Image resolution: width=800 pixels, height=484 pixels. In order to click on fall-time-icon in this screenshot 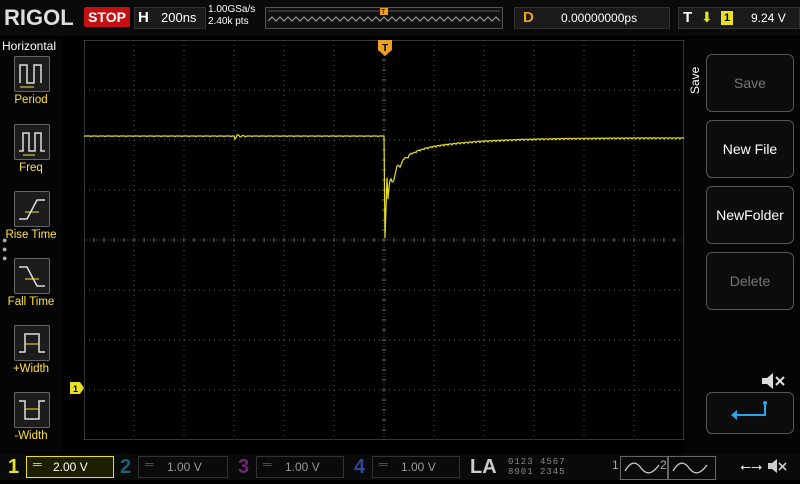, I will do `click(32, 276)`.